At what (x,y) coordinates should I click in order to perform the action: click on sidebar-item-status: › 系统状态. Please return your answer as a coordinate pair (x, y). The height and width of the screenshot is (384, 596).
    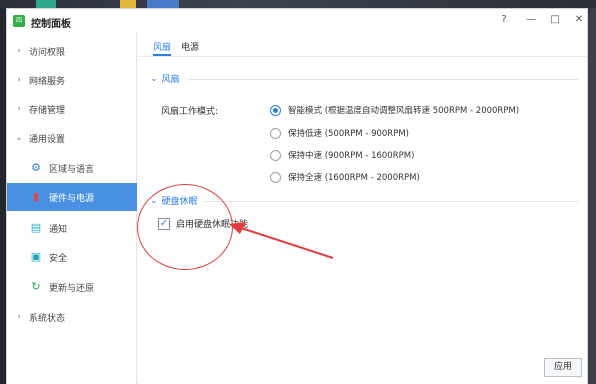
    Looking at the image, I should click on (72, 317).